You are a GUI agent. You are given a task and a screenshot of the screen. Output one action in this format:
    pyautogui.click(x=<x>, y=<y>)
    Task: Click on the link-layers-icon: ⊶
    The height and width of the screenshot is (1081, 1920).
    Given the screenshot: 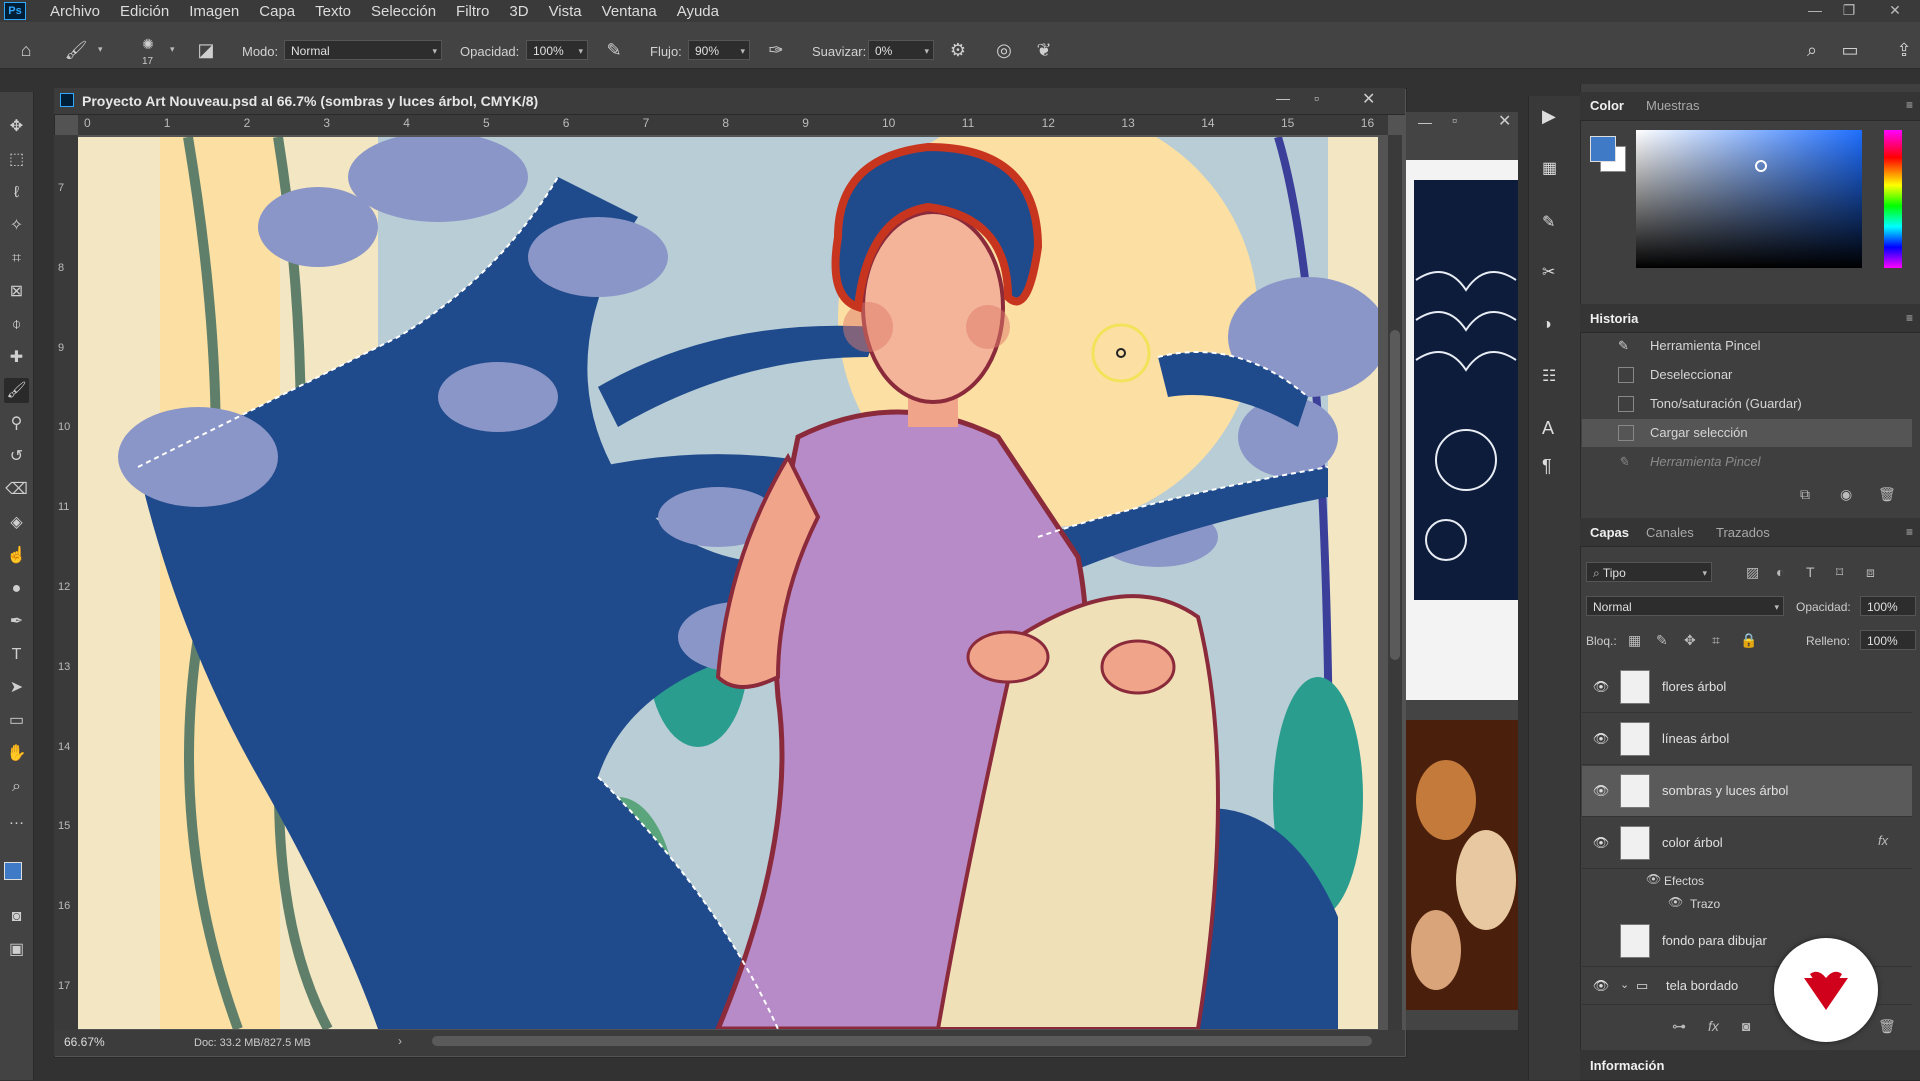 What is the action you would take?
    pyautogui.click(x=1679, y=1026)
    